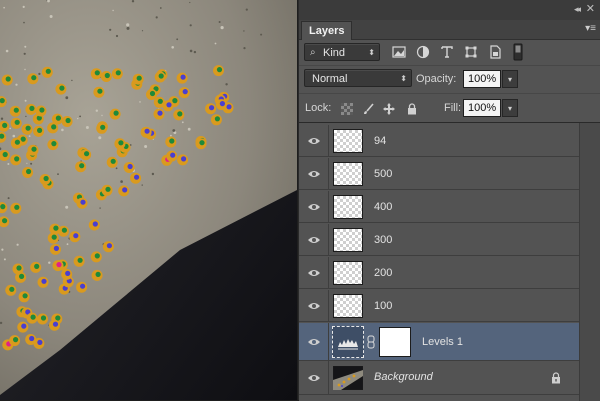 This screenshot has width=600, height=401. I want to click on tab-layers: Layers, so click(327, 30).